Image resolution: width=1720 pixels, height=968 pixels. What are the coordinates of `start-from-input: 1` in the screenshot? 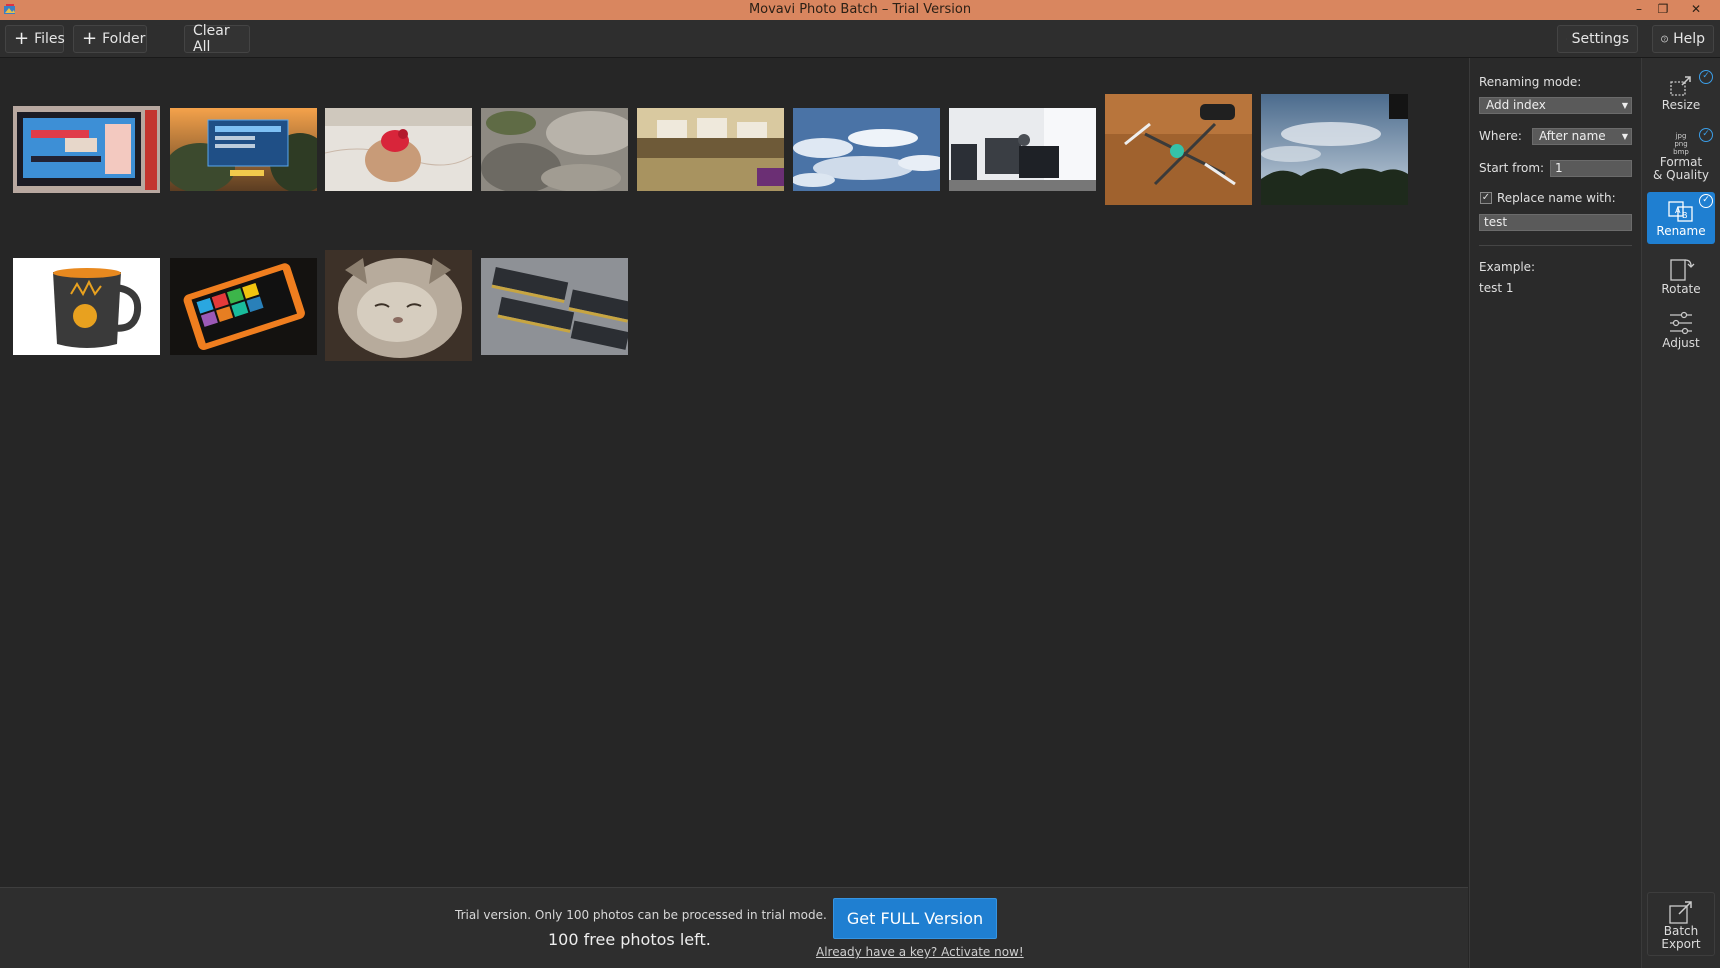 It's located at (1591, 168).